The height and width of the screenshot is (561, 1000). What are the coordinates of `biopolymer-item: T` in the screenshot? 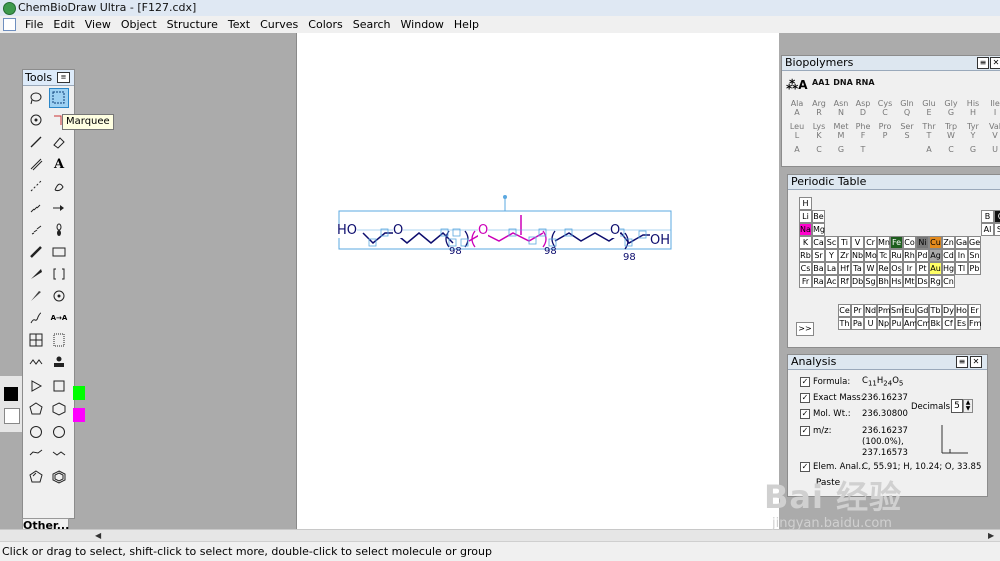 It's located at (929, 135).